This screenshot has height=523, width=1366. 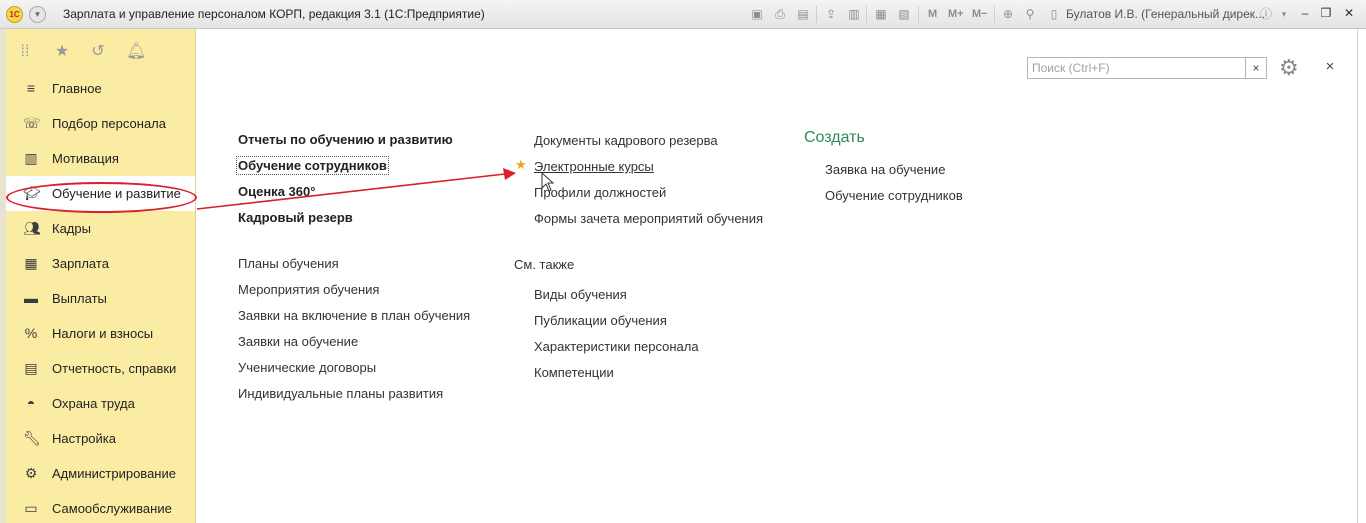 What do you see at coordinates (295, 217) in the screenshot?
I see `link-personnel-reserve: Кадровый резерв` at bounding box center [295, 217].